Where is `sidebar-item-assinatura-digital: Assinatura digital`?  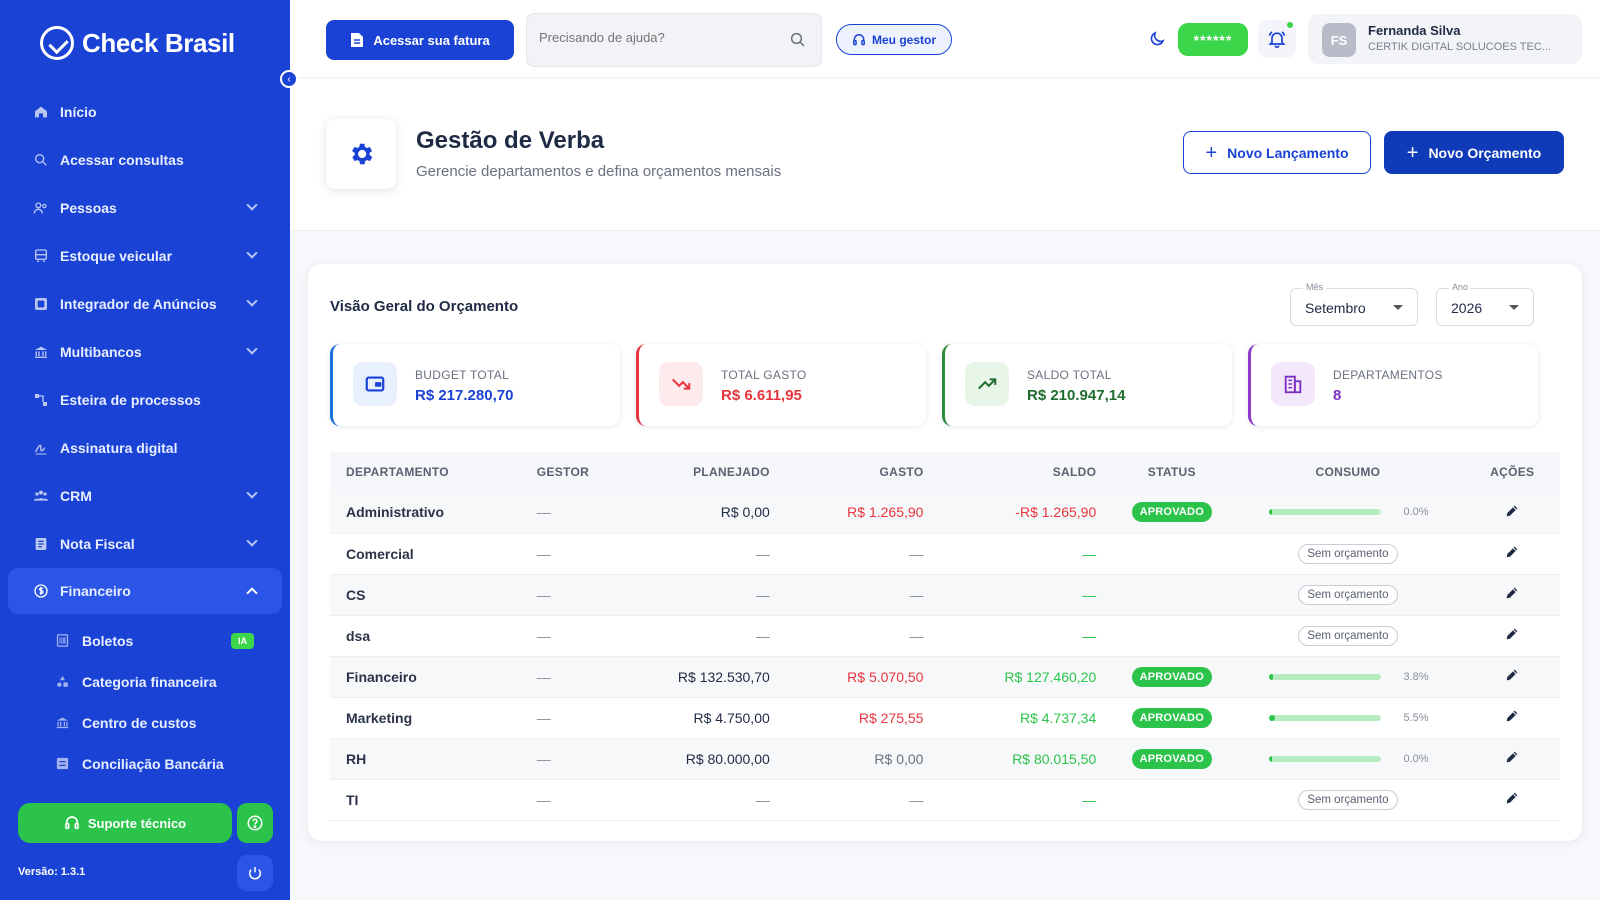 sidebar-item-assinatura-digital: Assinatura digital is located at coordinates (145, 448).